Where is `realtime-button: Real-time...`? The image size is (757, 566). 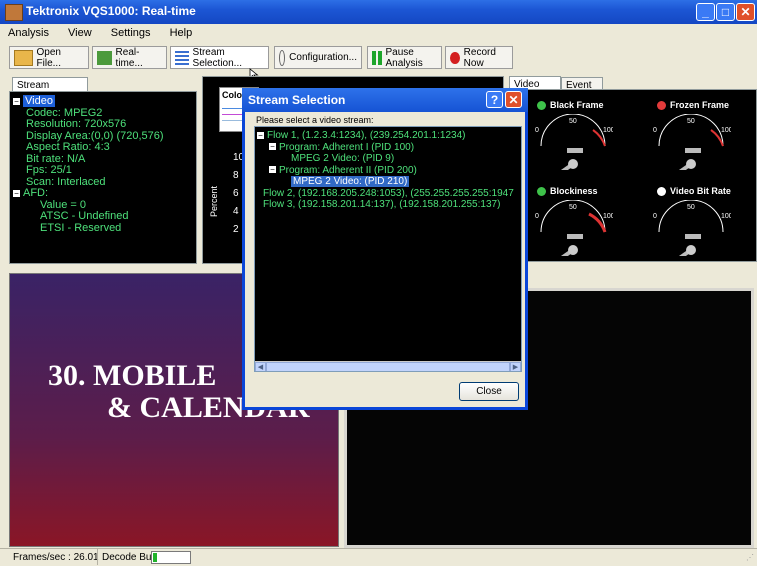
realtime-button: Real-time... is located at coordinates (129, 57).